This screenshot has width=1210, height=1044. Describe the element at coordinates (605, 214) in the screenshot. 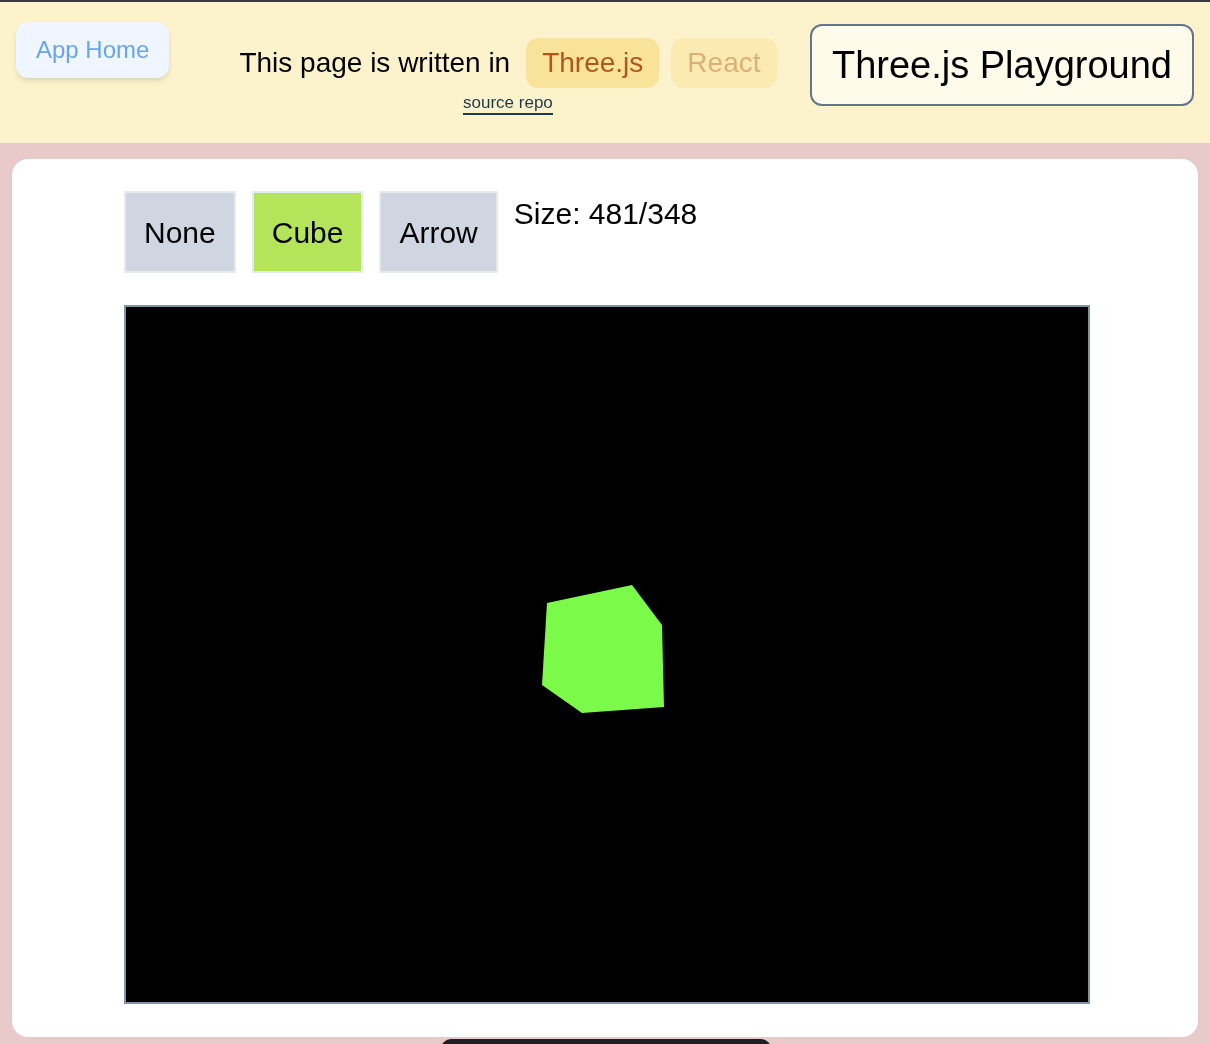

I see `size-text: Size: 481/348` at that location.